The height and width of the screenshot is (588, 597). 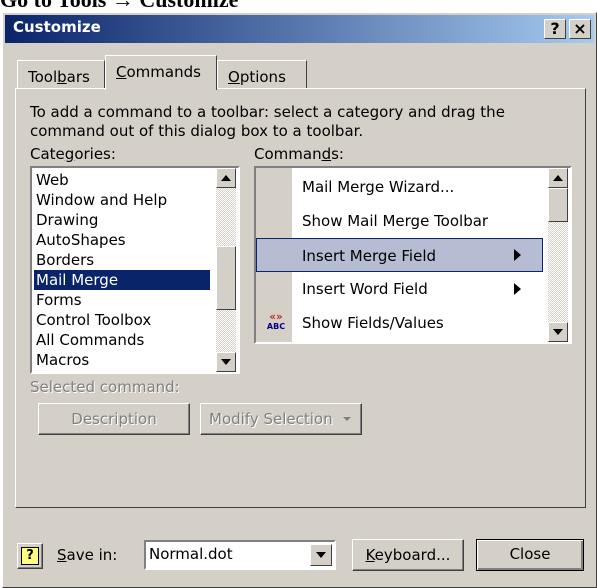 What do you see at coordinates (191, 554) in the screenshot?
I see `save-in-value: Normal.dot` at bounding box center [191, 554].